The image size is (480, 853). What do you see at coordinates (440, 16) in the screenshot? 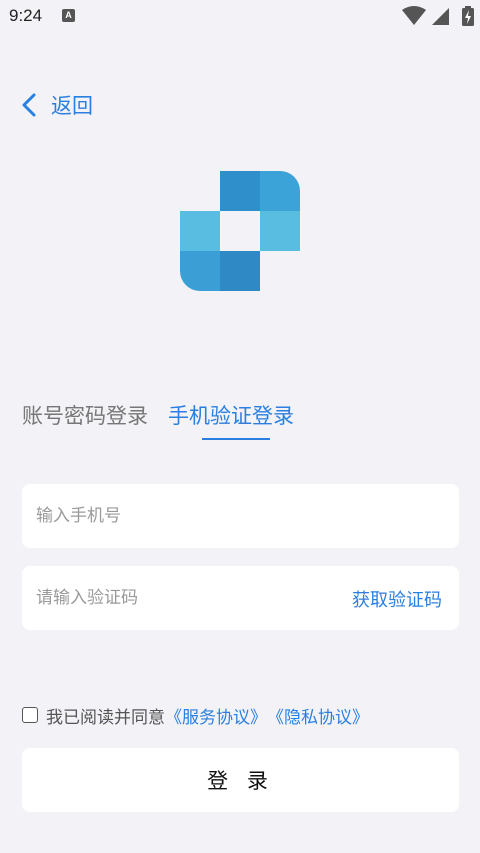
I see `cell-signal-icon` at bounding box center [440, 16].